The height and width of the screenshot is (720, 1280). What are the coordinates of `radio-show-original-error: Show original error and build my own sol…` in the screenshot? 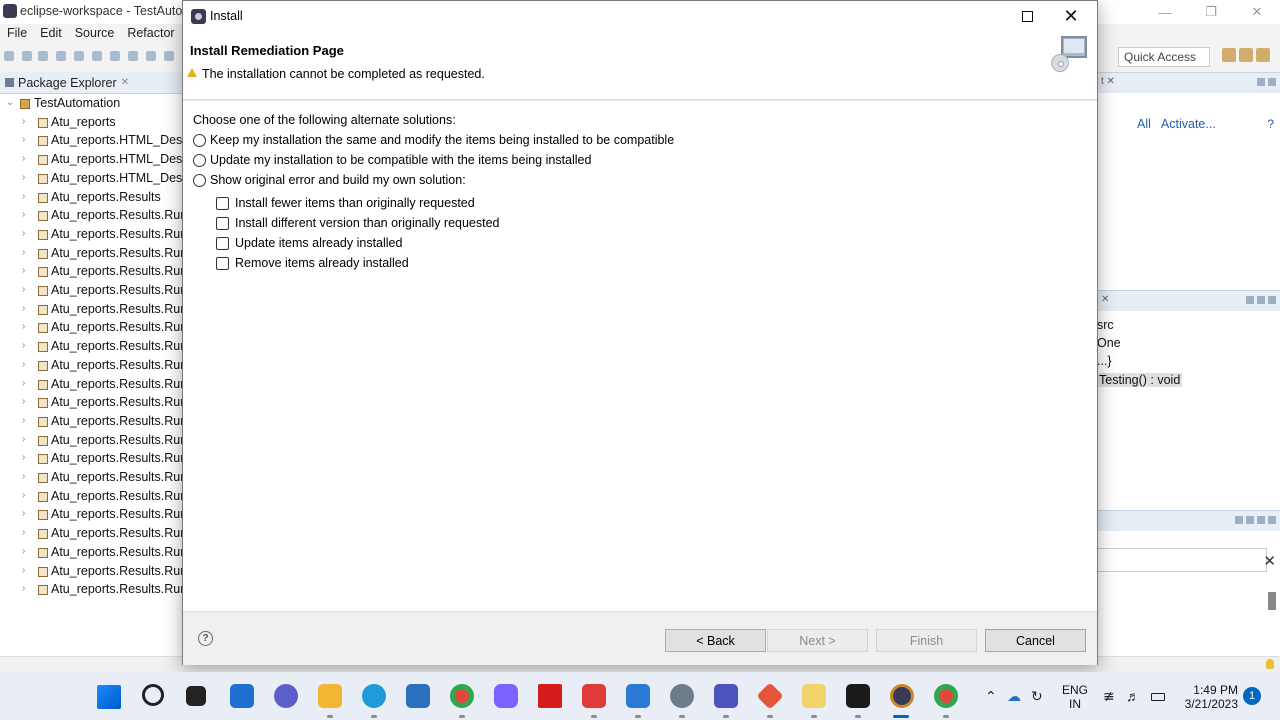 It's located at (329, 180).